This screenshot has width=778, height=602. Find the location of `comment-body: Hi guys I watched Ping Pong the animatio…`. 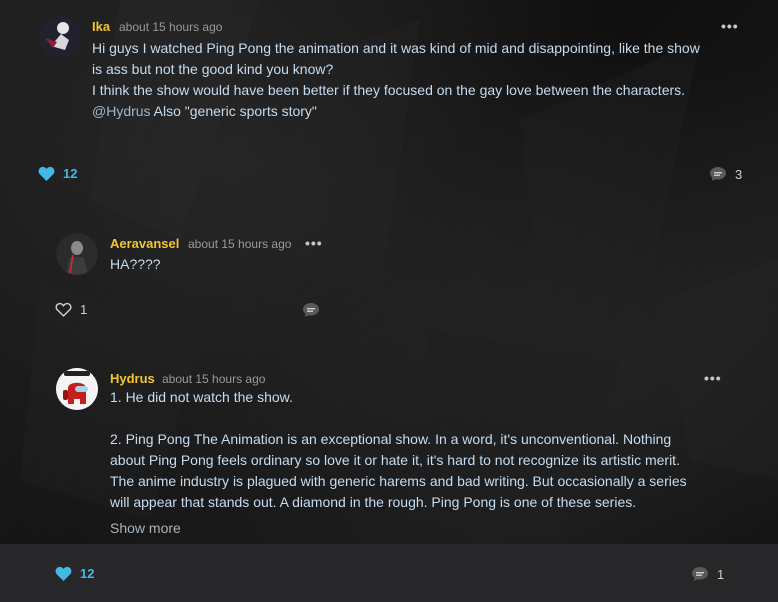

comment-body: Hi guys I watched Ping Pong the animatio… is located at coordinates (402, 80).